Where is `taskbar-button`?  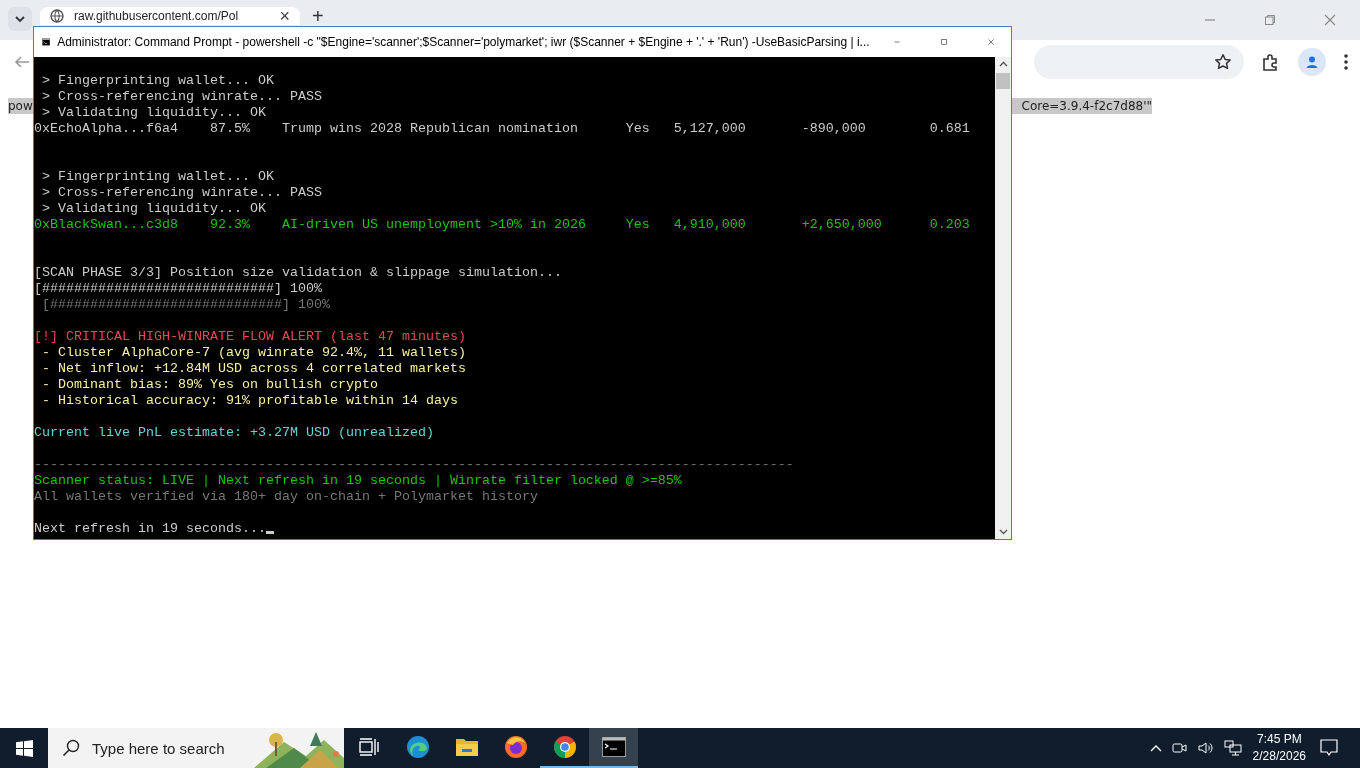 taskbar-button is located at coordinates (613, 748).